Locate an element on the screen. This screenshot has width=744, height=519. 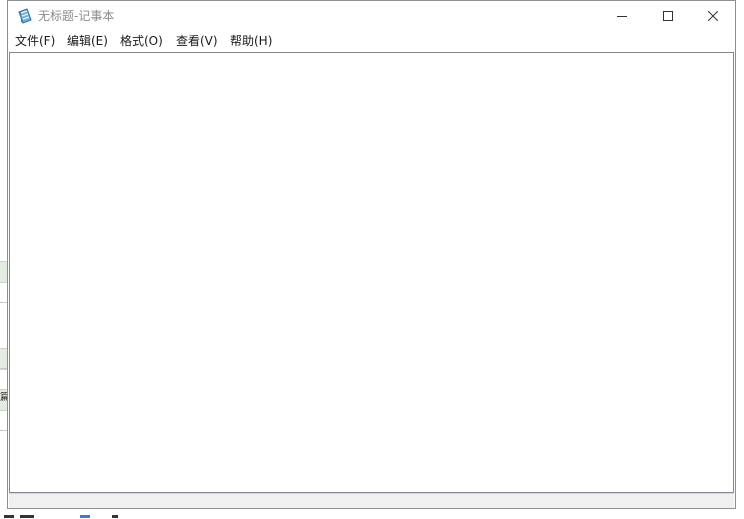
maximize-icon is located at coordinates (668, 16).